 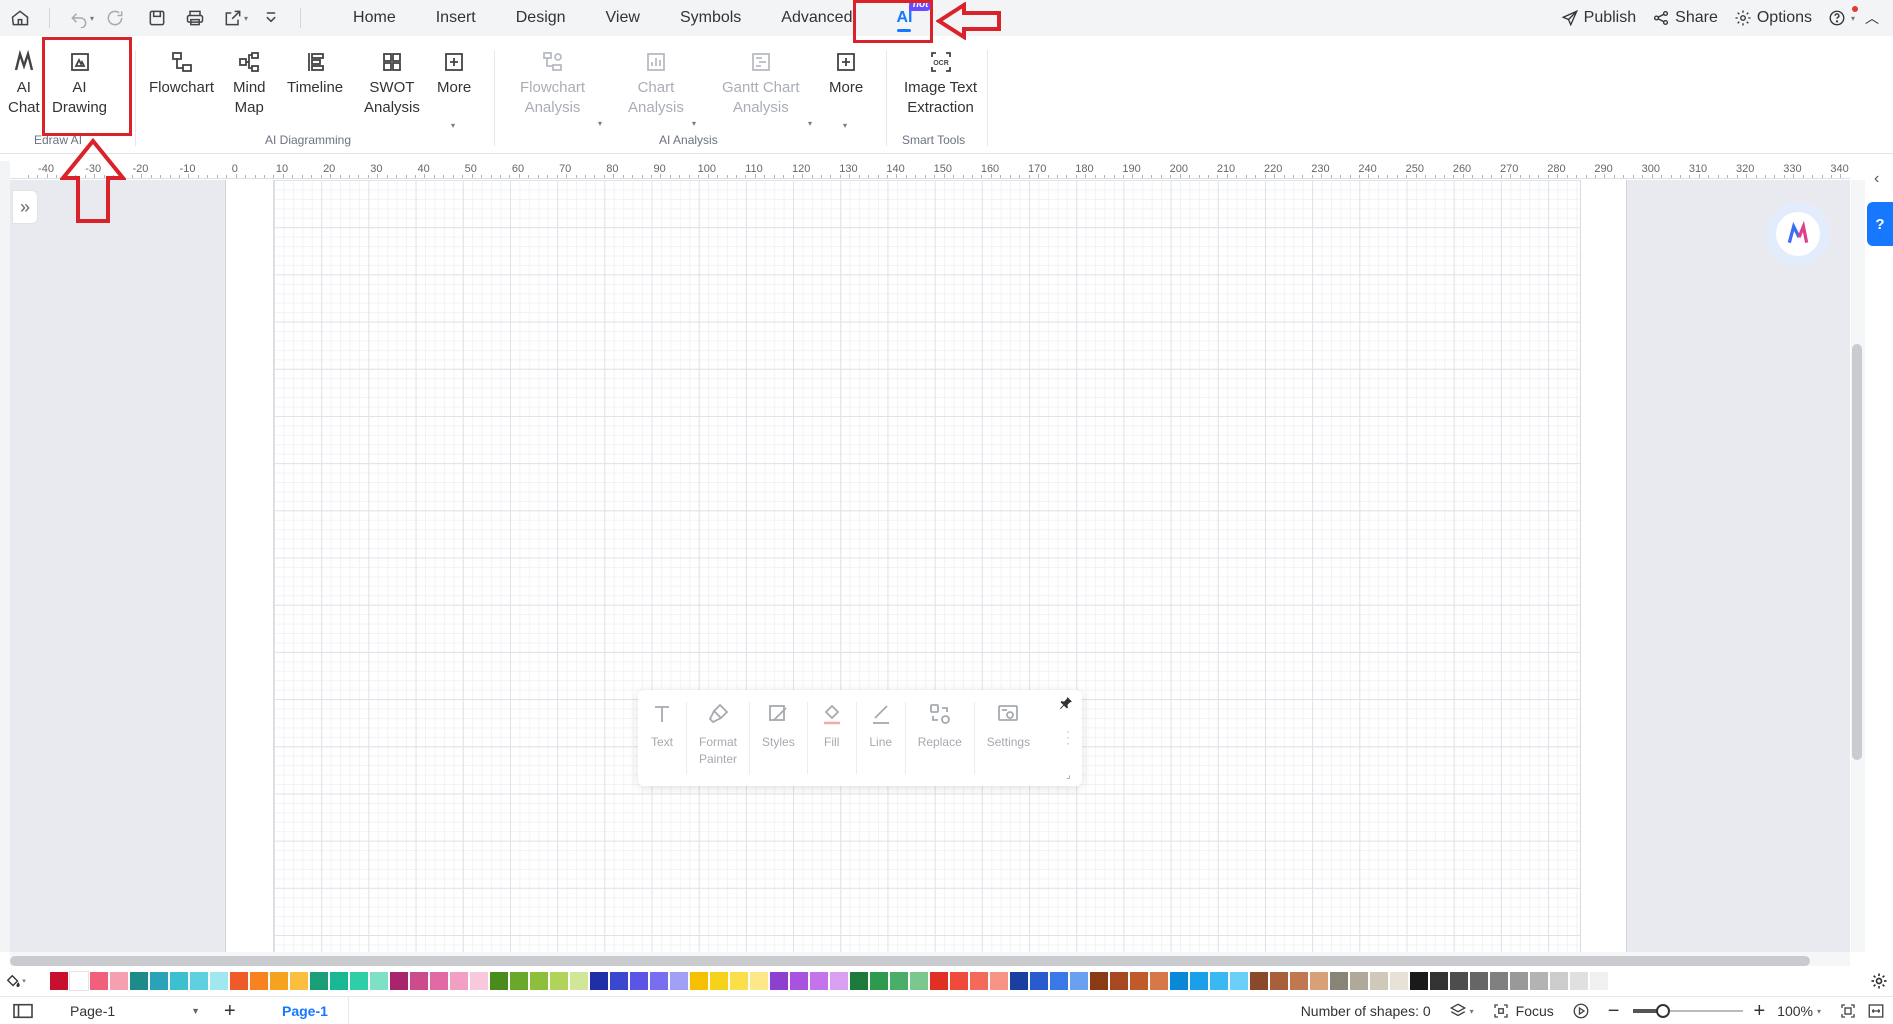 What do you see at coordinates (1071, 775) in the screenshot?
I see `resize-handle-icon: ⌟` at bounding box center [1071, 775].